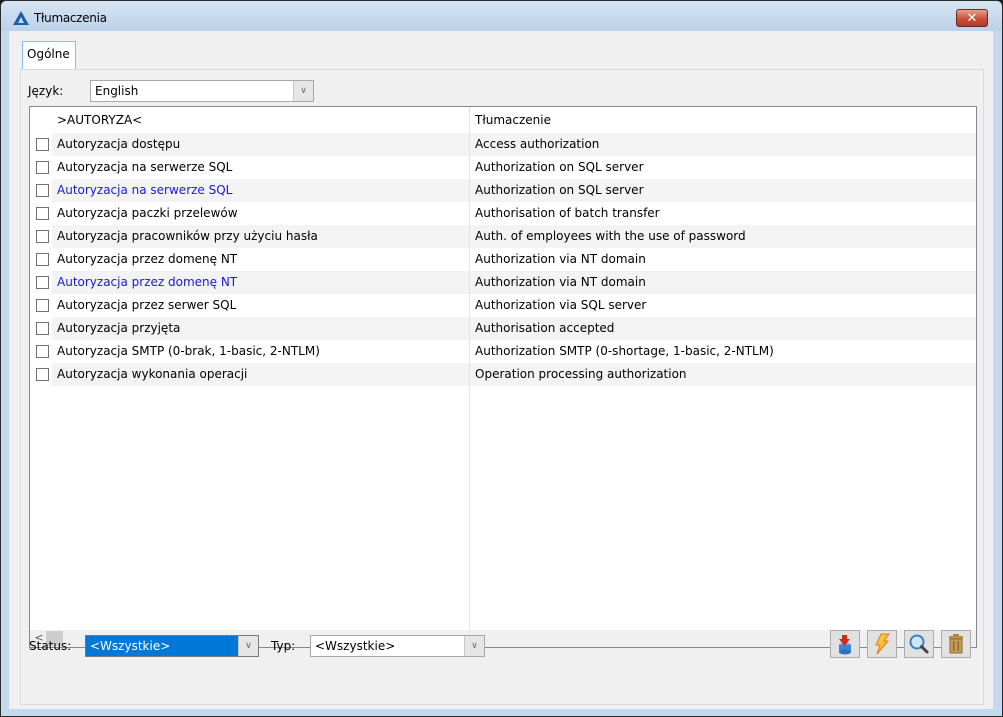 The image size is (1003, 717). Describe the element at coordinates (513, 120) in the screenshot. I see `column-header-translation: Tłumaczenie` at that location.